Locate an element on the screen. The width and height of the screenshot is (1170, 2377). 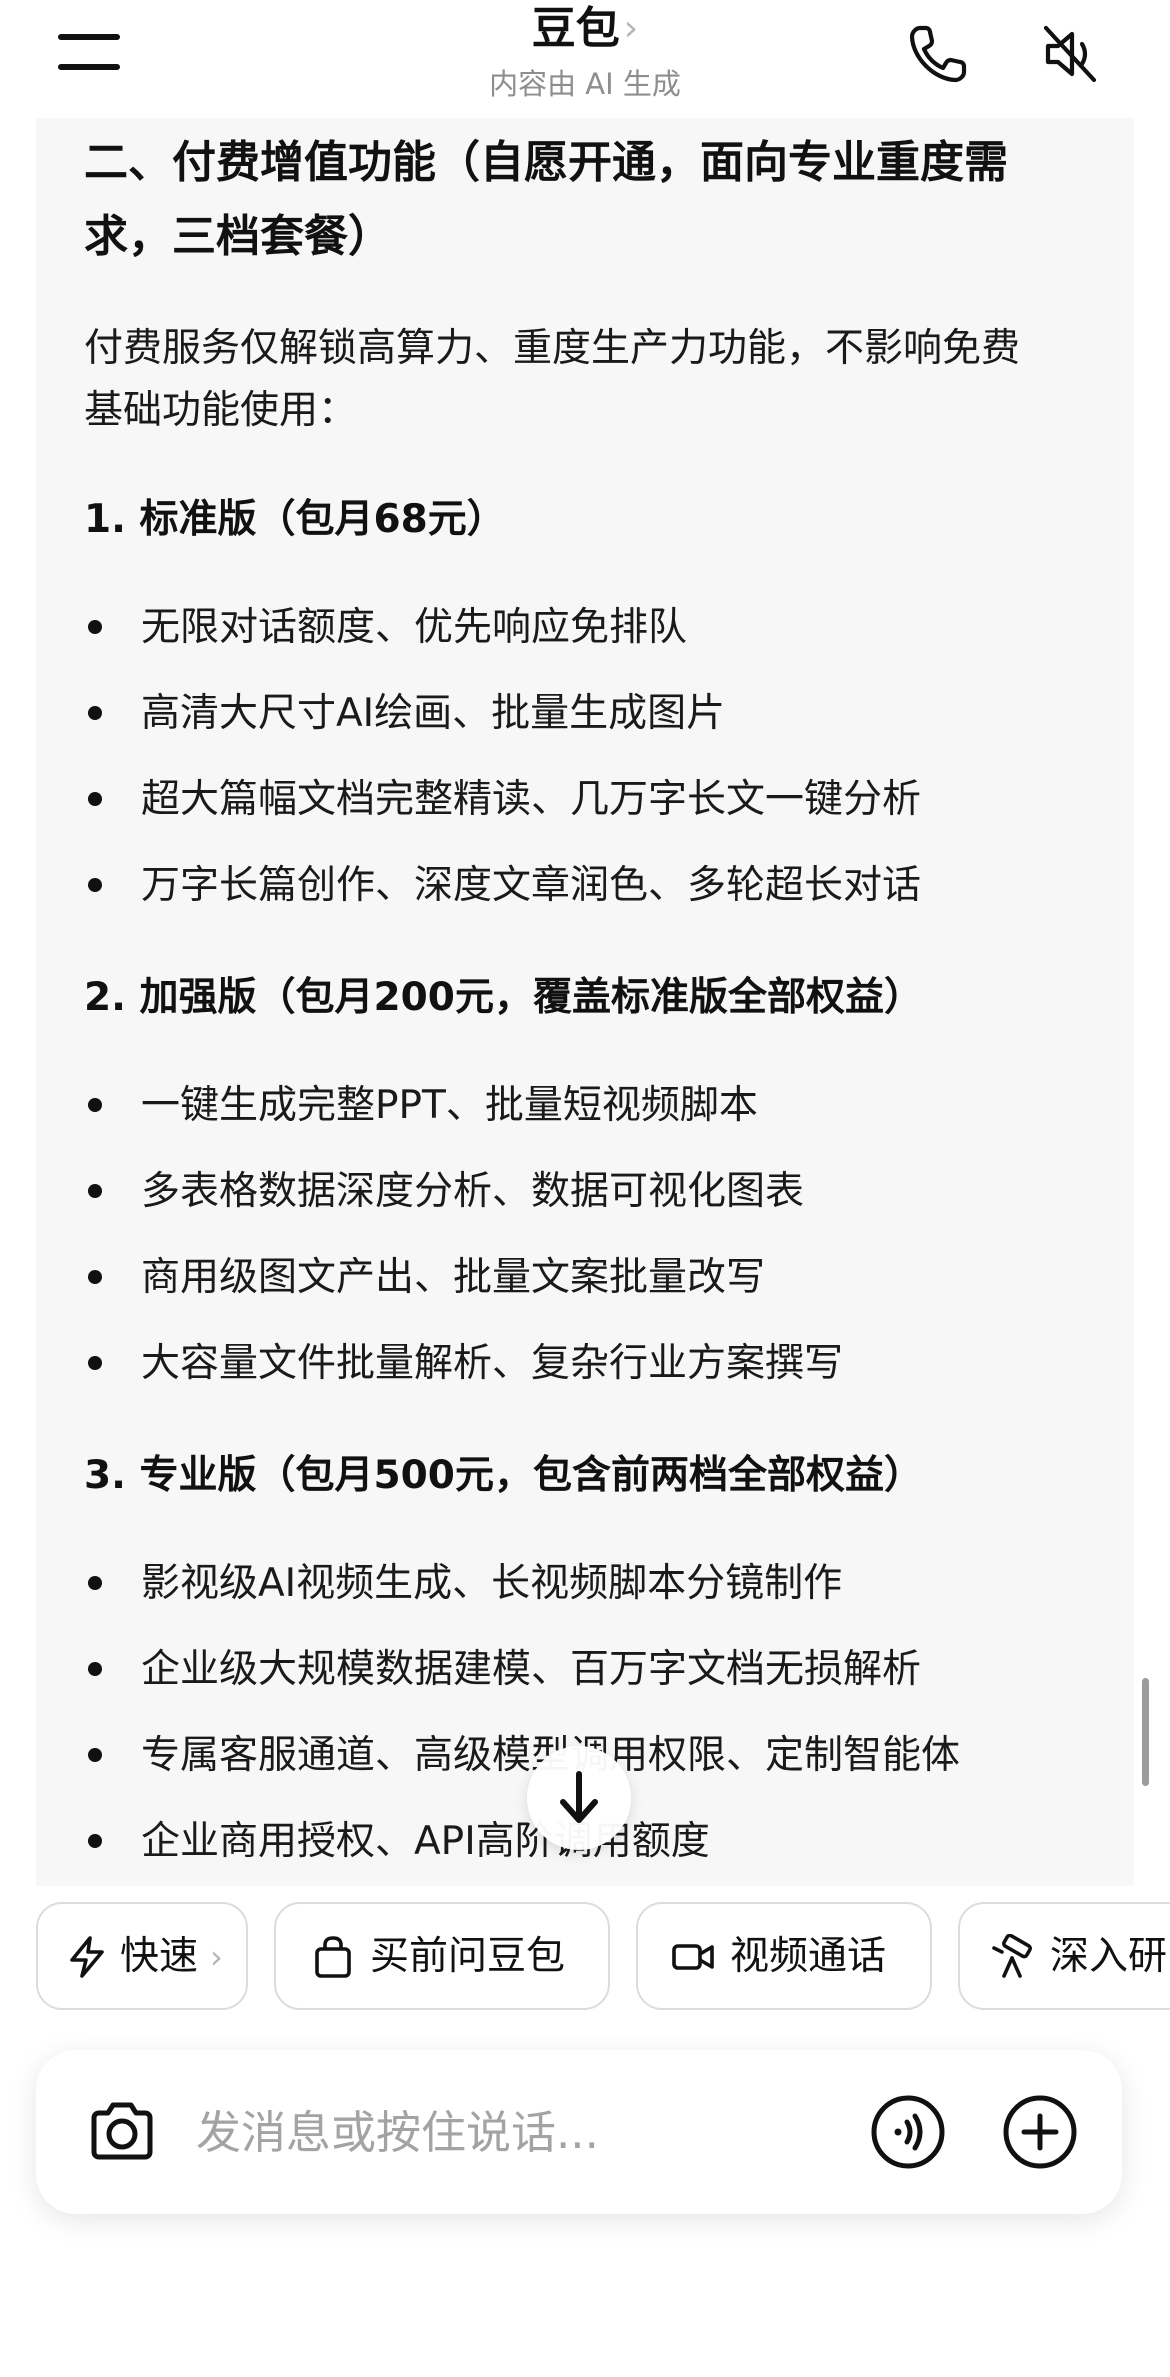
shopping-bag-icon is located at coordinates (333, 1957).